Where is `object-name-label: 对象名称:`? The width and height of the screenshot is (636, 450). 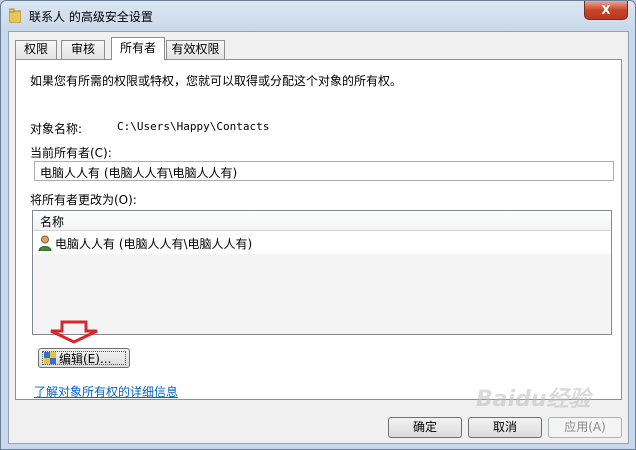
object-name-label: 对象名称: is located at coordinates (56, 129).